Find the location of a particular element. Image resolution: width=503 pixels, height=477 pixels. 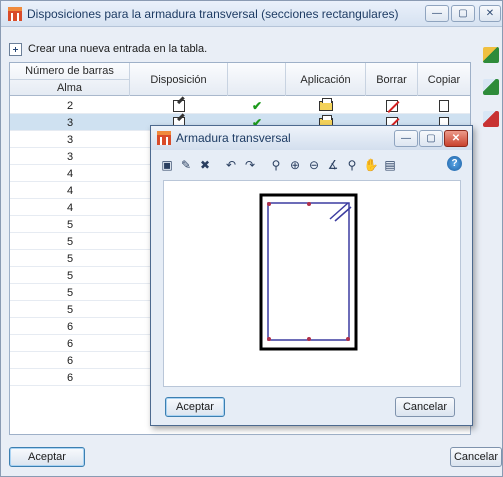

accept-button: Aceptar is located at coordinates (47, 457).